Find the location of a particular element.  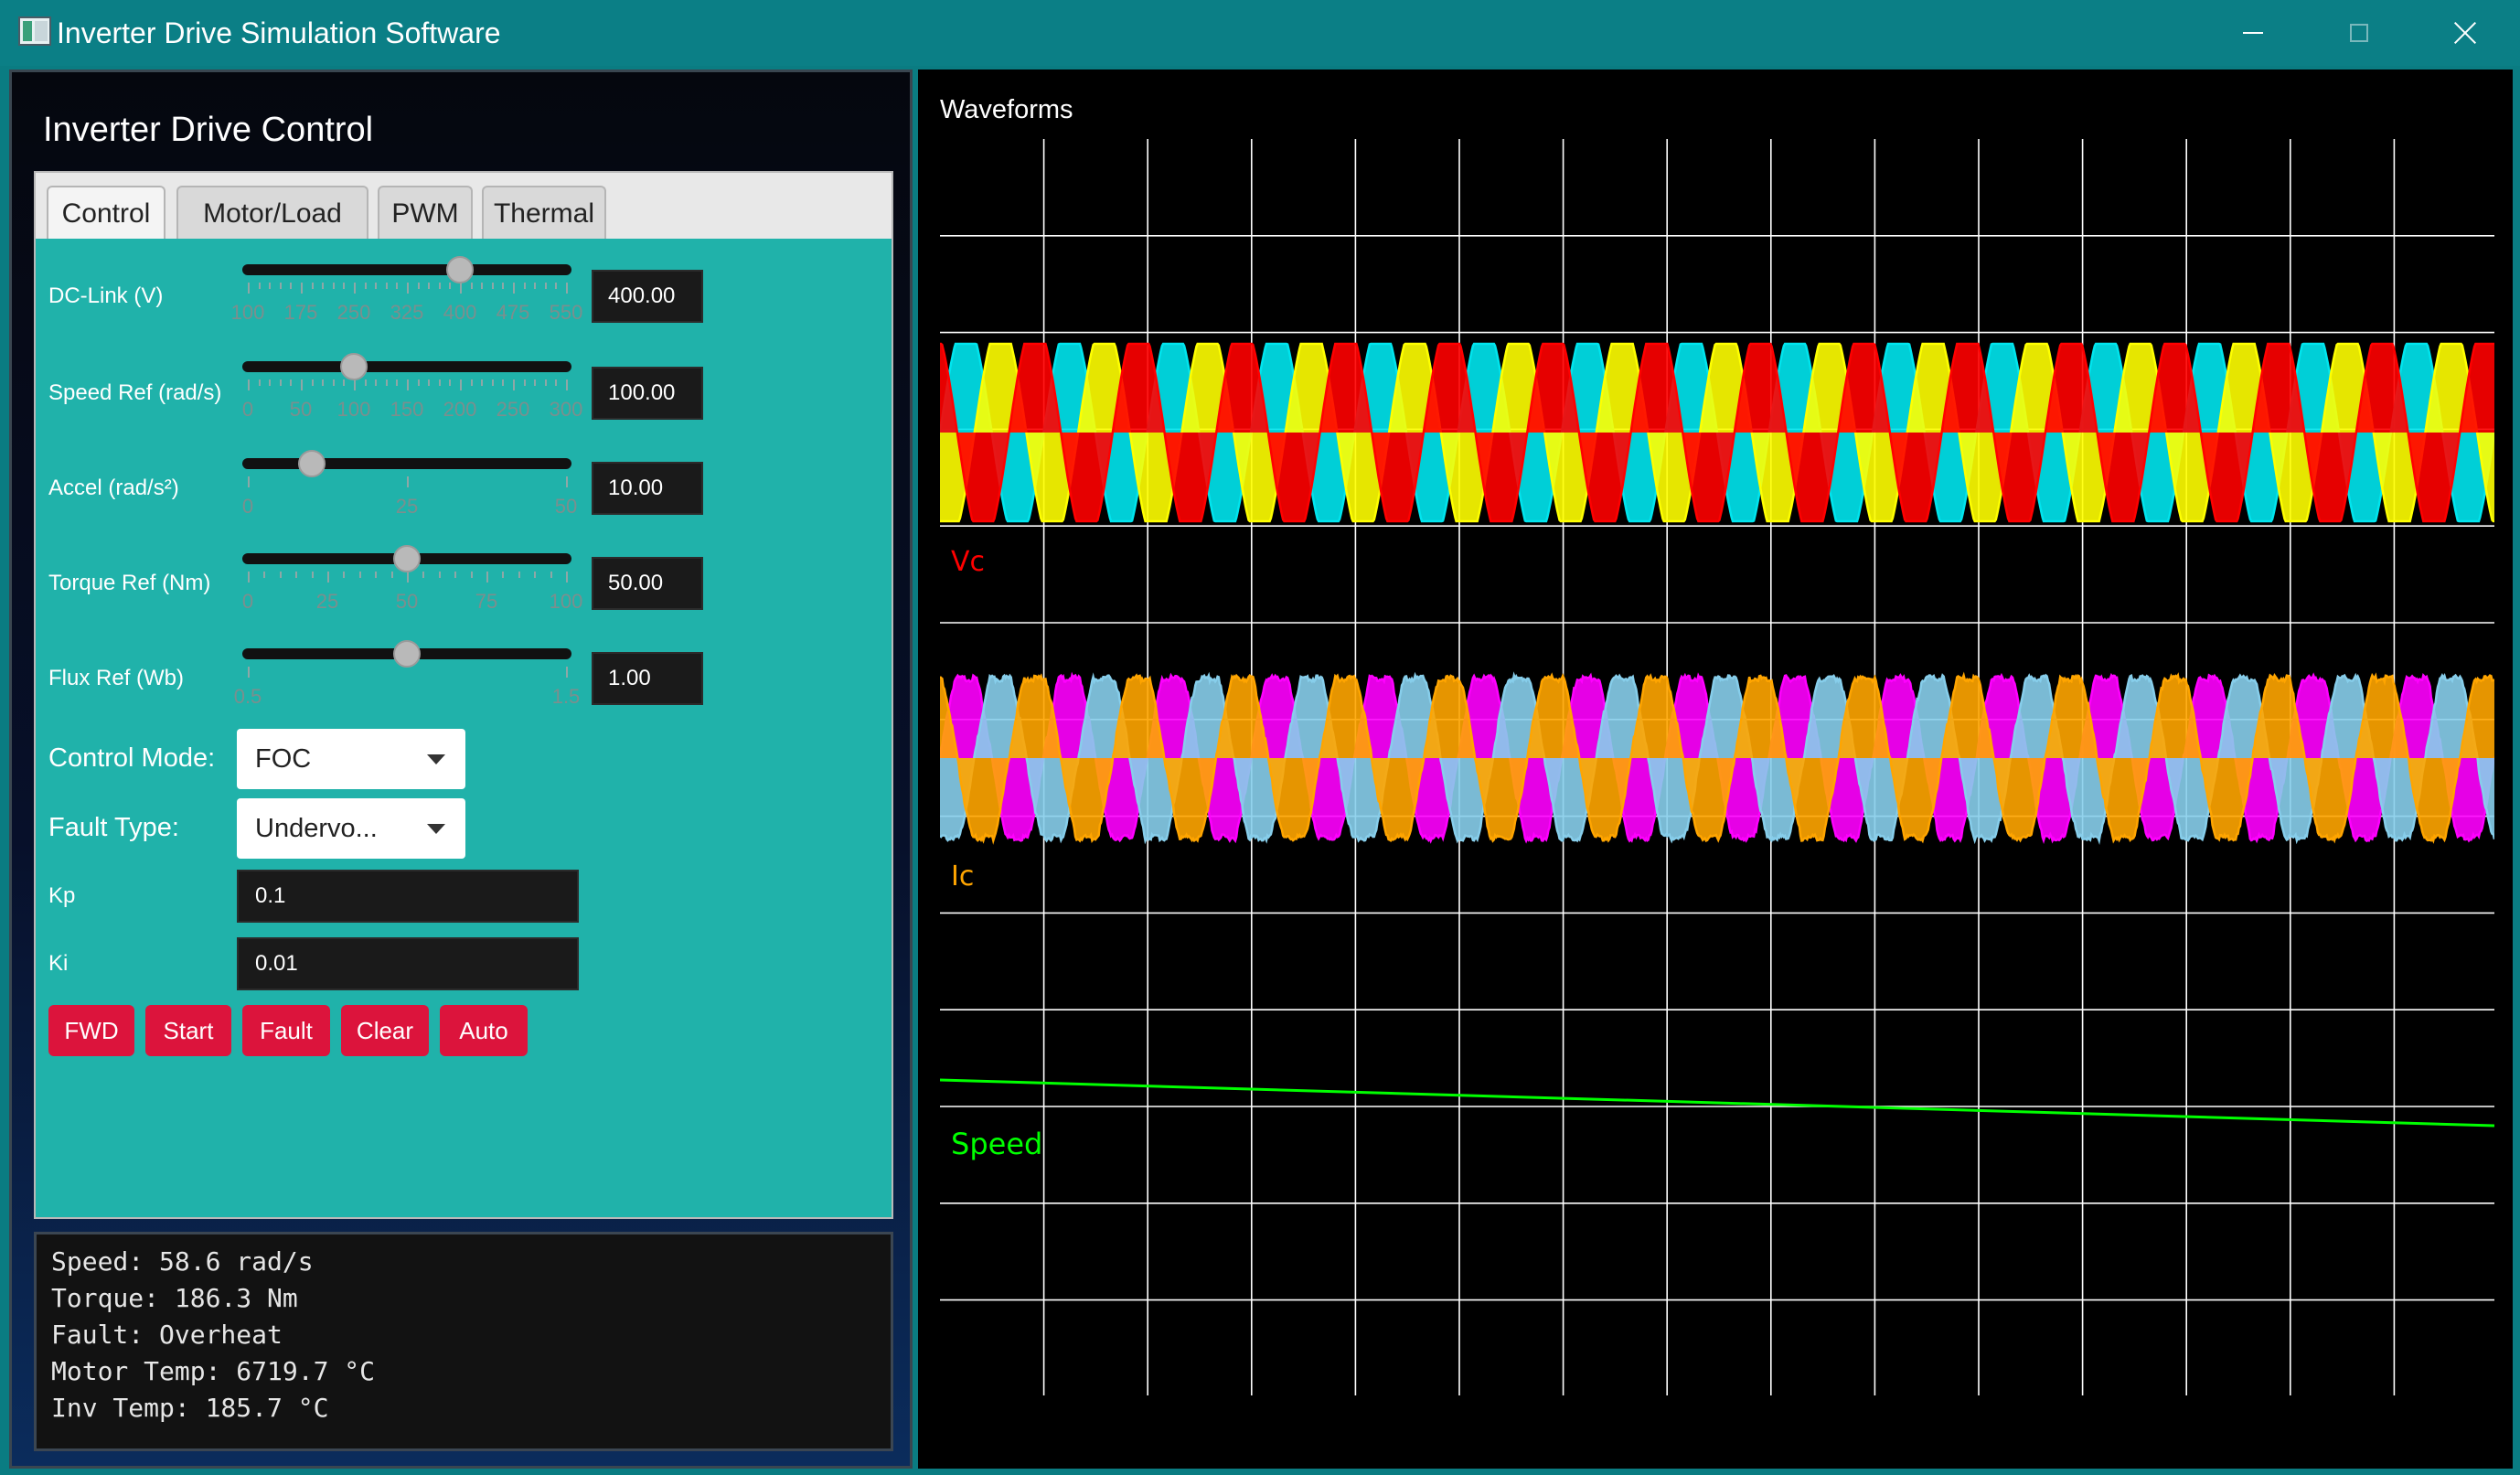

clear-button: Clear is located at coordinates (385, 1031).